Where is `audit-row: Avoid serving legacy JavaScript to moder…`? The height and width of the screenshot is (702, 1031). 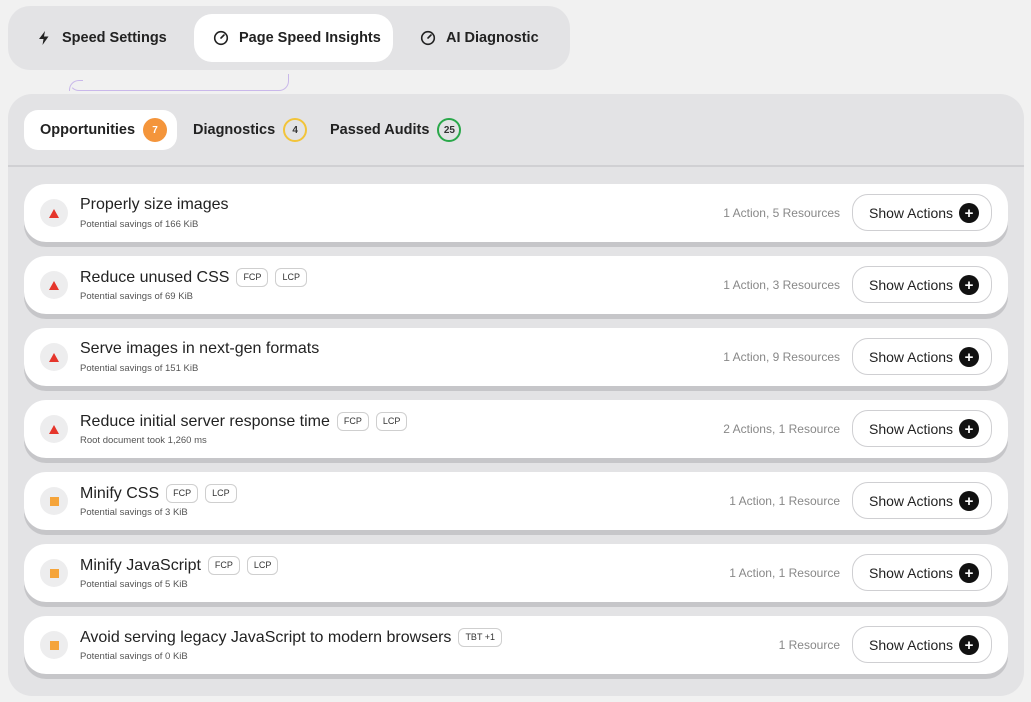
audit-row: Avoid serving legacy JavaScript to moder… is located at coordinates (516, 645).